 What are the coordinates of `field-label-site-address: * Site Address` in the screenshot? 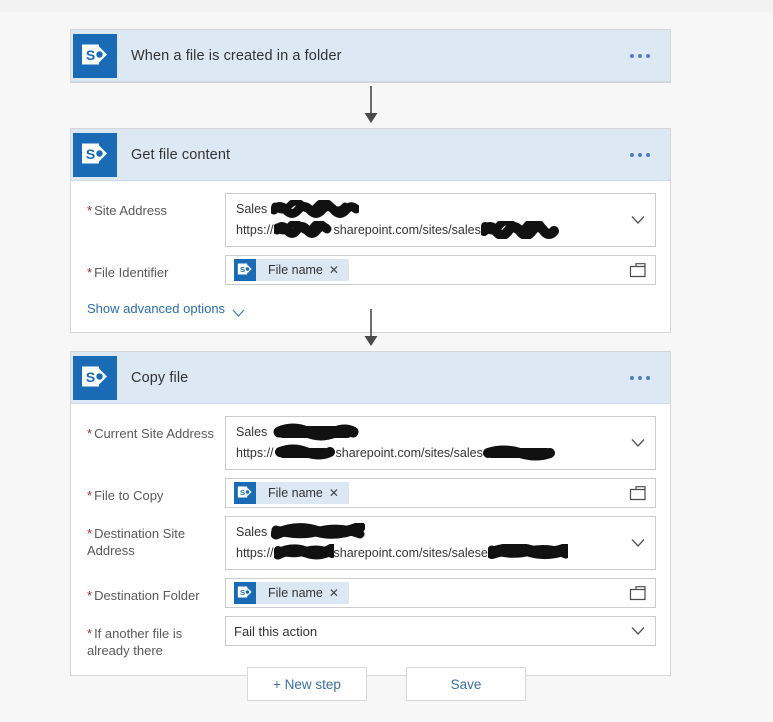 It's located at (127, 210).